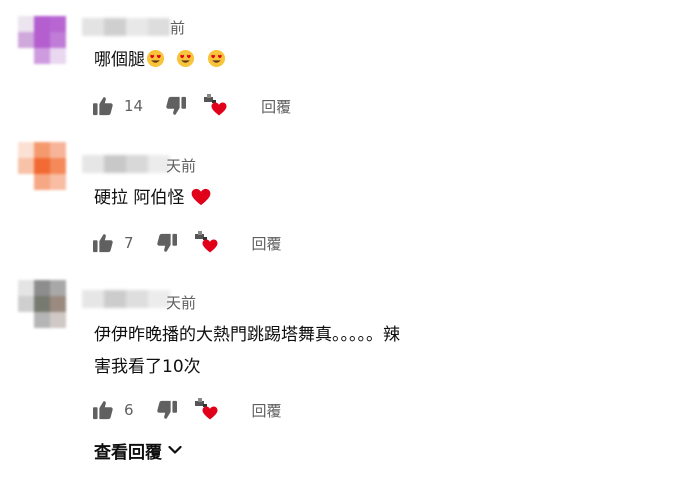  I want to click on like-button: 14, so click(117, 106).